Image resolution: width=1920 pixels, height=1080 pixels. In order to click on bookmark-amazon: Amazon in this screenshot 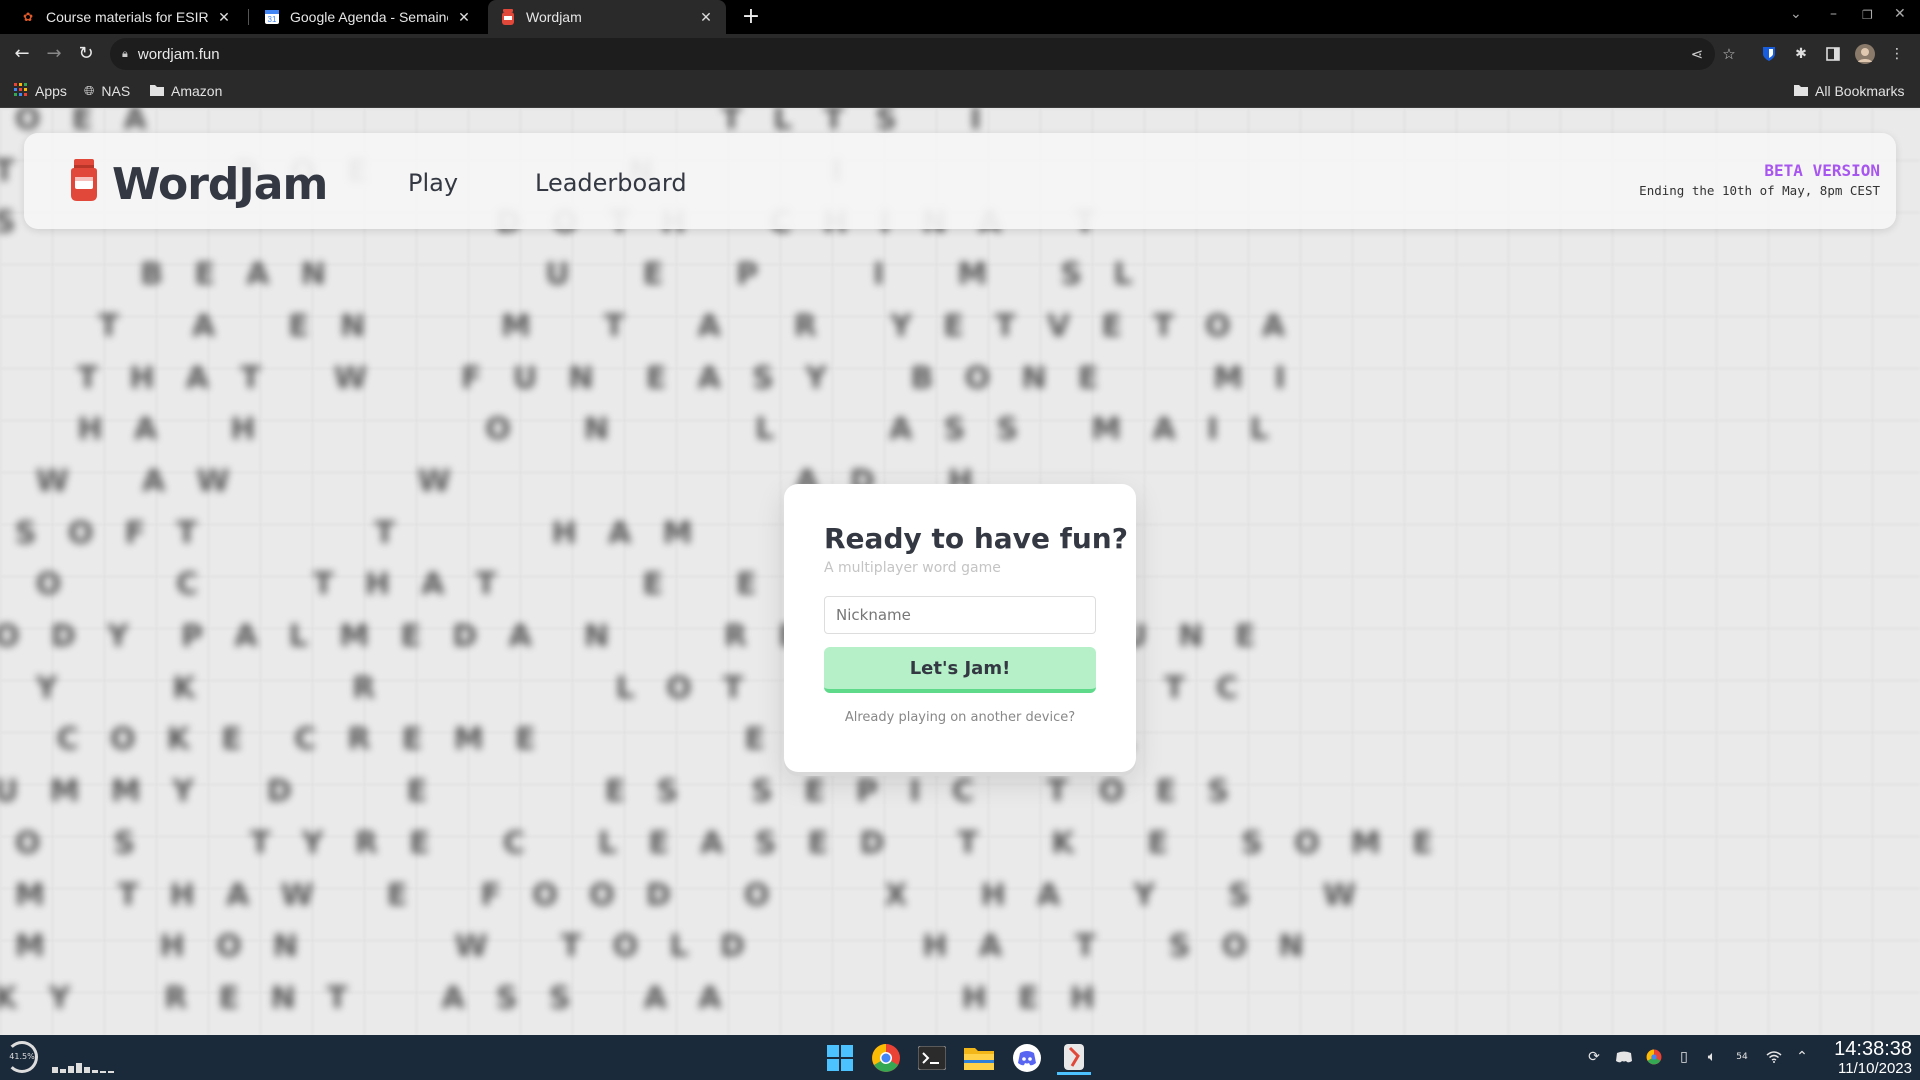, I will do `click(186, 91)`.